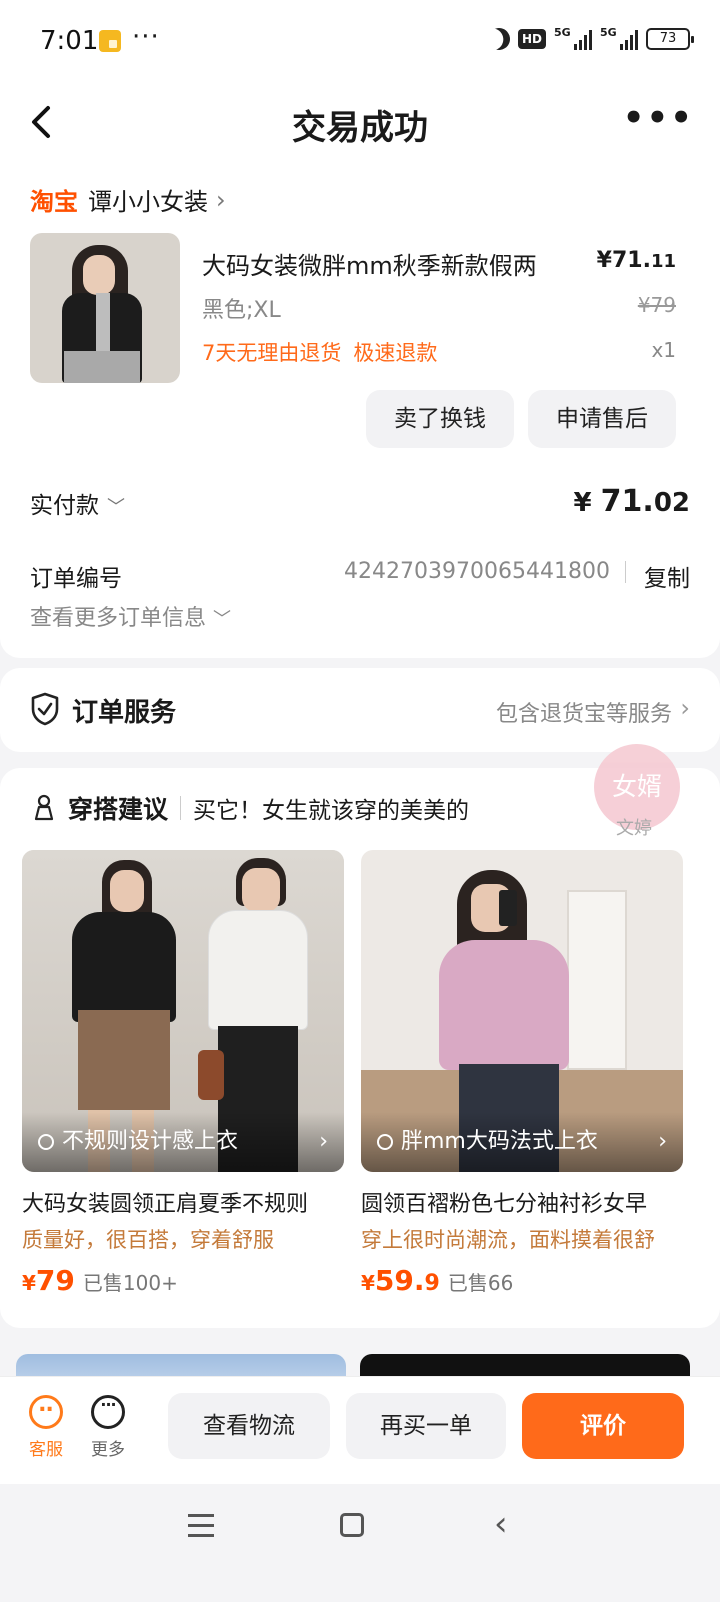 Image resolution: width=720 pixels, height=1602 pixels. Describe the element at coordinates (499, 39) in the screenshot. I see `do-not-disturb-icon` at that location.